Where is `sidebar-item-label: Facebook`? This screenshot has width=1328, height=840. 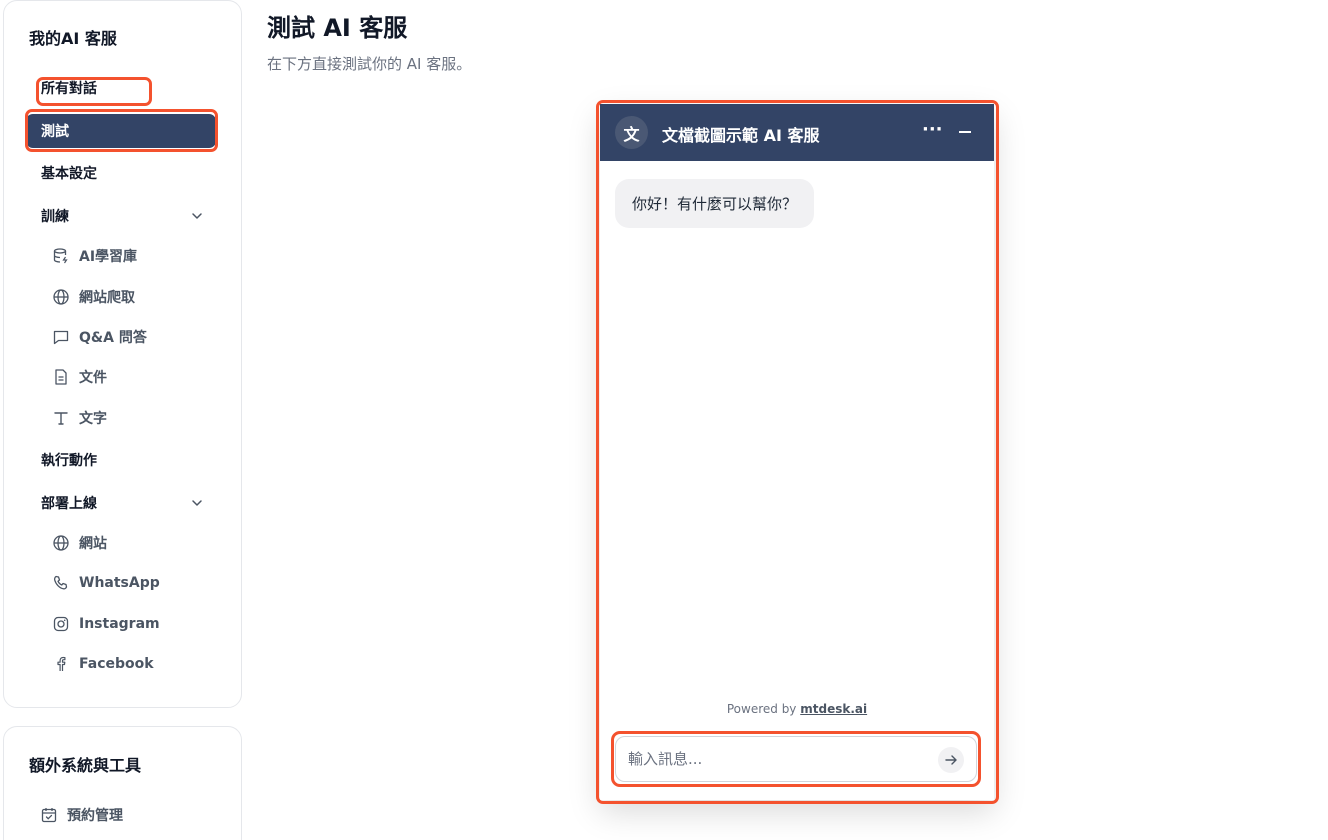
sidebar-item-label: Facebook is located at coordinates (116, 664).